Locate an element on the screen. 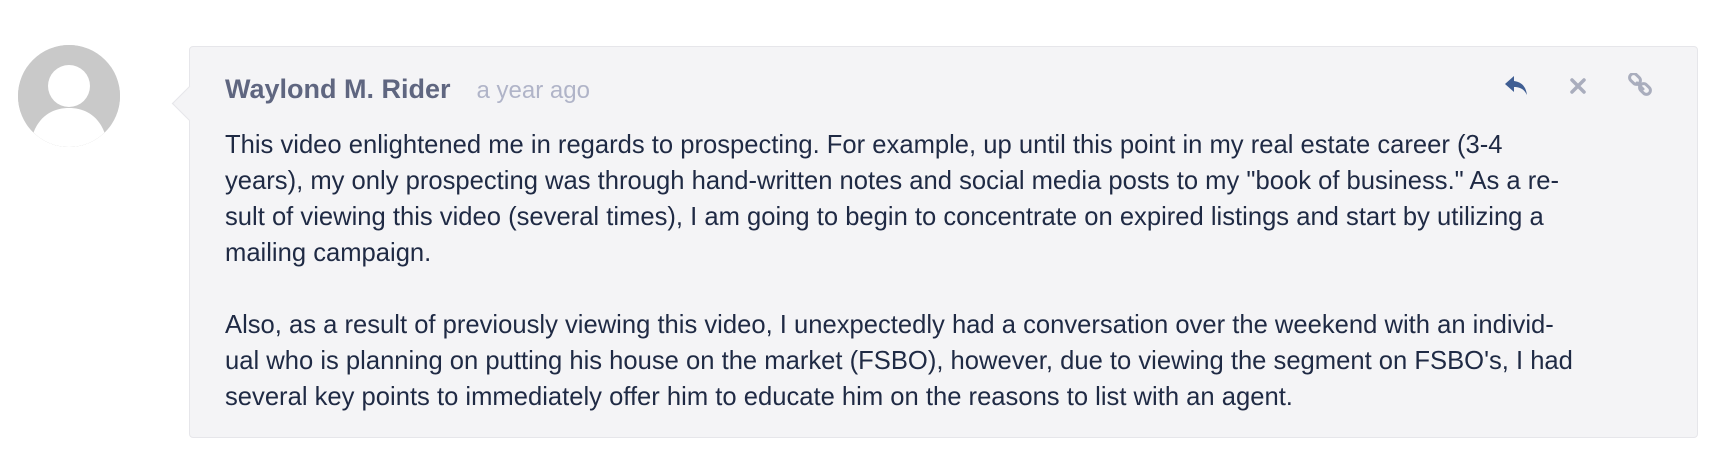 The width and height of the screenshot is (1736, 474). reply-icon is located at coordinates (1516, 85).